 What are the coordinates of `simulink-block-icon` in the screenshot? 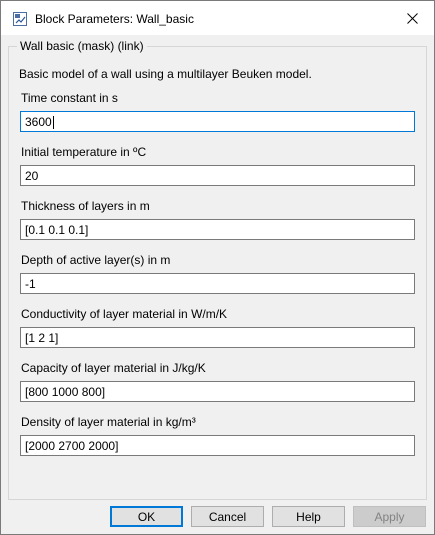 It's located at (20, 19).